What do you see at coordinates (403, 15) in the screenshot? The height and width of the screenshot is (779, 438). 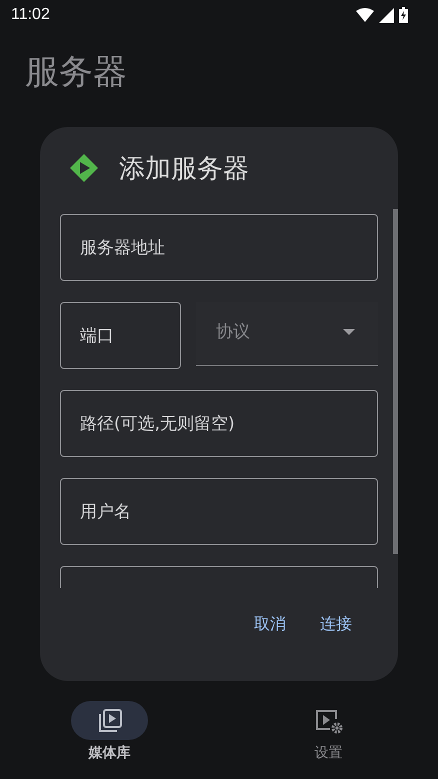 I see `battery-icon` at bounding box center [403, 15].